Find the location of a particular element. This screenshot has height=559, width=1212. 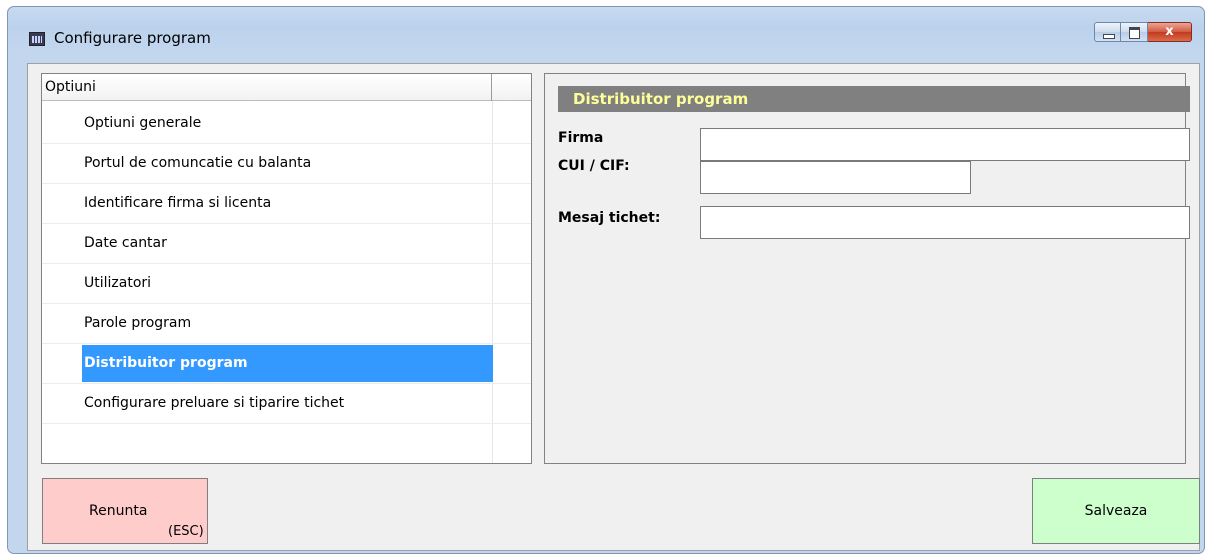

firma-input is located at coordinates (945, 144).